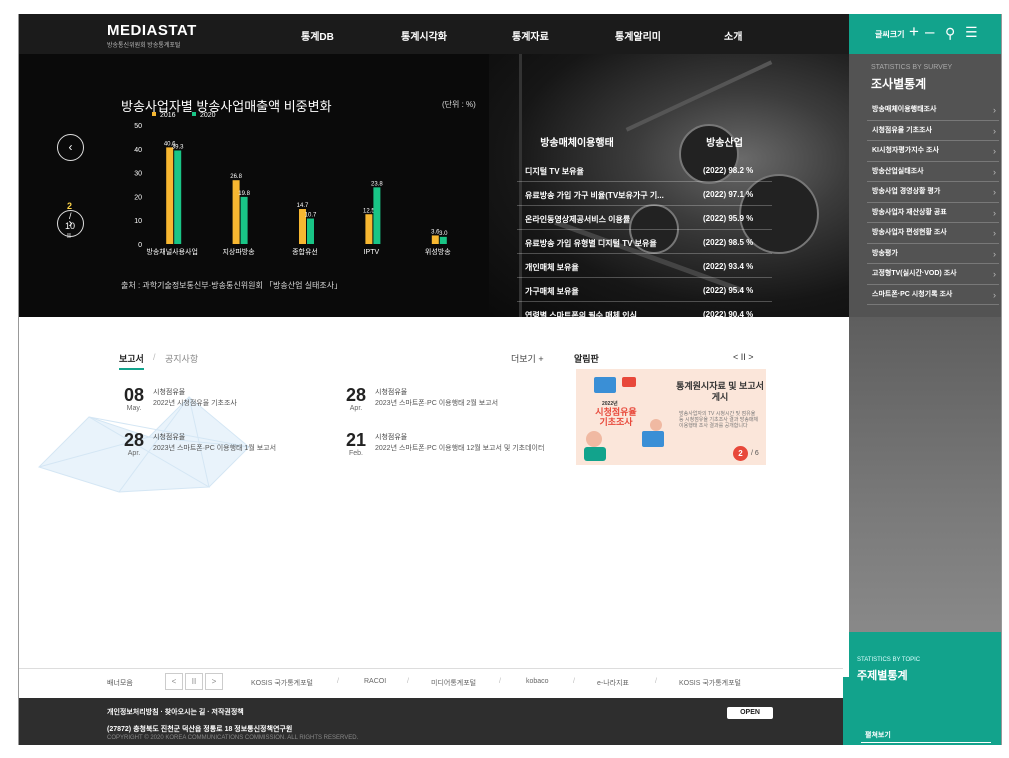 The height and width of the screenshot is (758, 1009). What do you see at coordinates (933, 172) in the screenshot?
I see `survey-item: 방송산업실태조사 ›` at bounding box center [933, 172].